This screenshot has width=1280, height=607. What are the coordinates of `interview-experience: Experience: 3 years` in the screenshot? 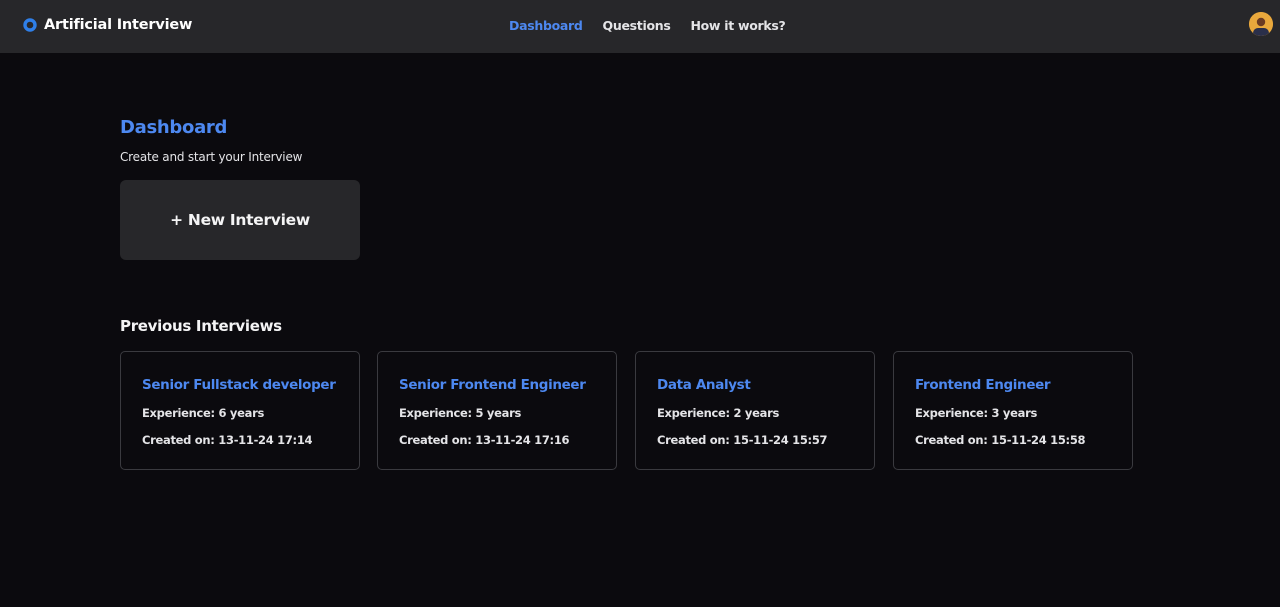 It's located at (976, 413).